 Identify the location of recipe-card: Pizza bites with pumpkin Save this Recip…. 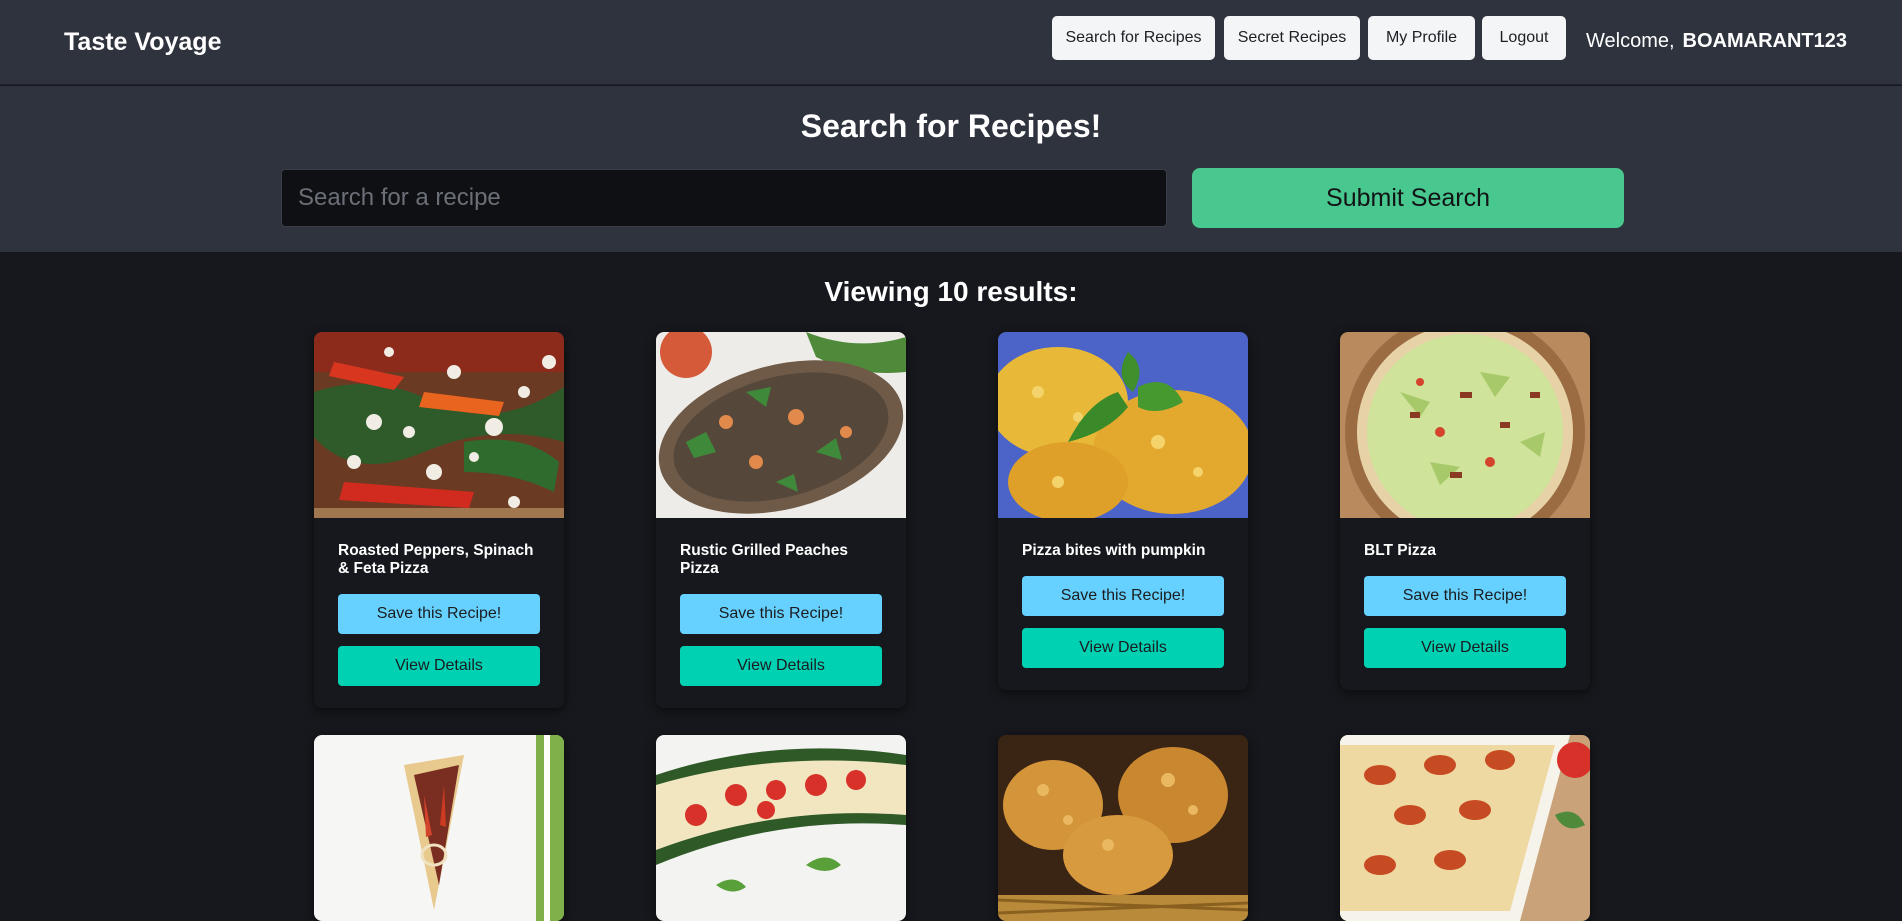
(1123, 511).